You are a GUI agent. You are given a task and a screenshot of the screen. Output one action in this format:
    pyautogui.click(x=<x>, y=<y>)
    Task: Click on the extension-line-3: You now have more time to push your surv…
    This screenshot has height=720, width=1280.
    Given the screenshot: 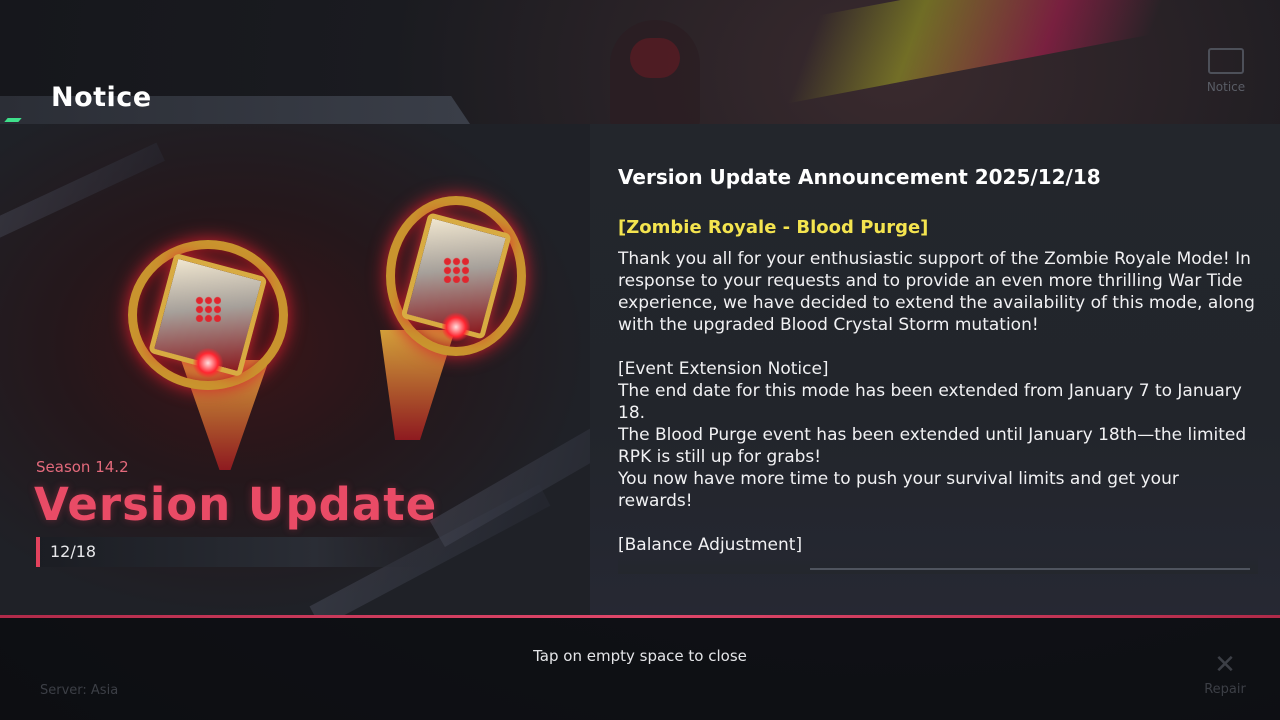 What is the action you would take?
    pyautogui.click(x=898, y=490)
    